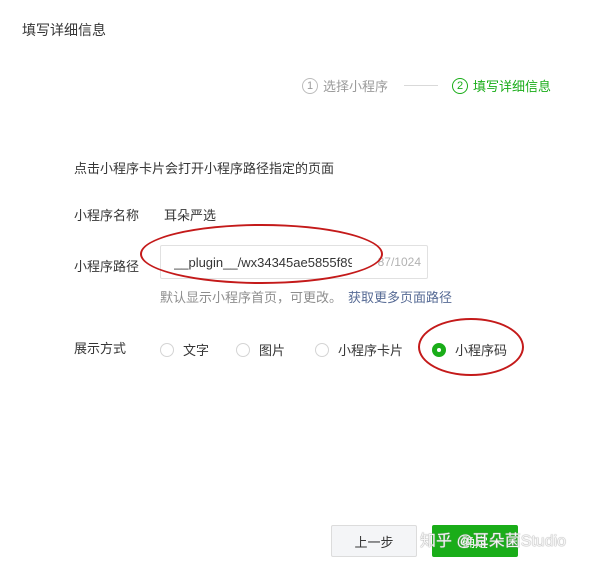 The height and width of the screenshot is (561, 597). Describe the element at coordinates (493, 541) in the screenshot. I see `watermark: 知乎 @耳朵菌Studio` at that location.